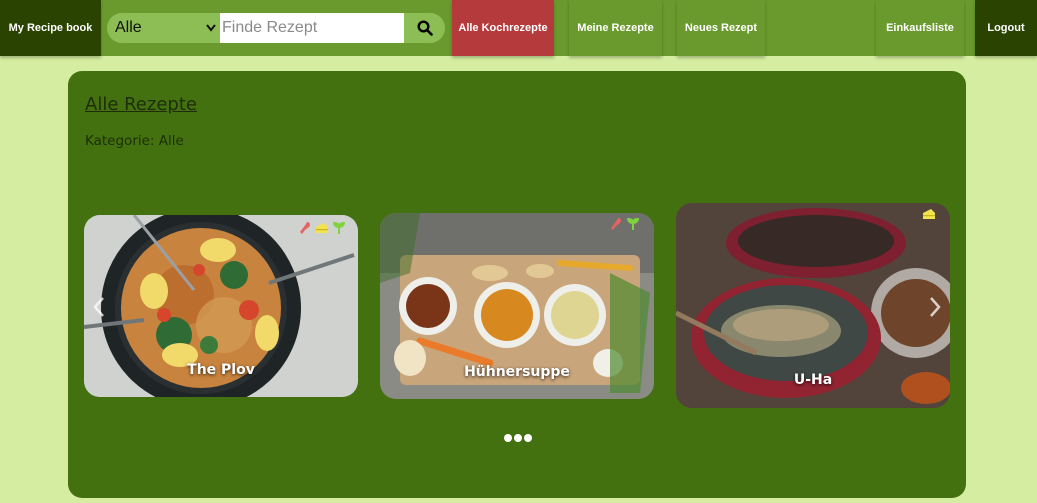 This screenshot has width=1037, height=503. What do you see at coordinates (813, 380) in the screenshot?
I see `recipe-title: U-Ha` at bounding box center [813, 380].